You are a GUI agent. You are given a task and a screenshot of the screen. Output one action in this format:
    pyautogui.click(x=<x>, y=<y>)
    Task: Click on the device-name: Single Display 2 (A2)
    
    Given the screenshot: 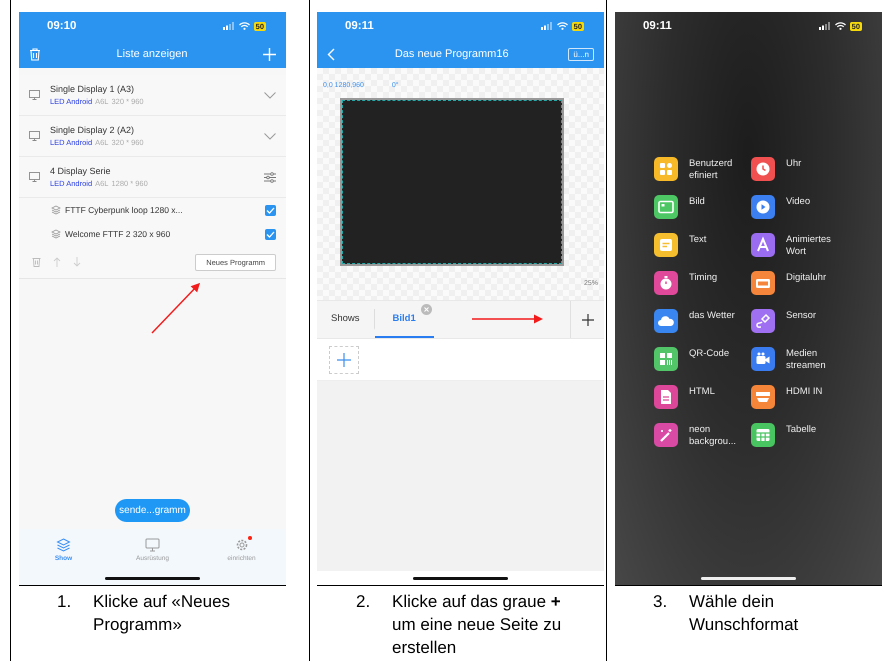 What is the action you would take?
    pyautogui.click(x=93, y=130)
    